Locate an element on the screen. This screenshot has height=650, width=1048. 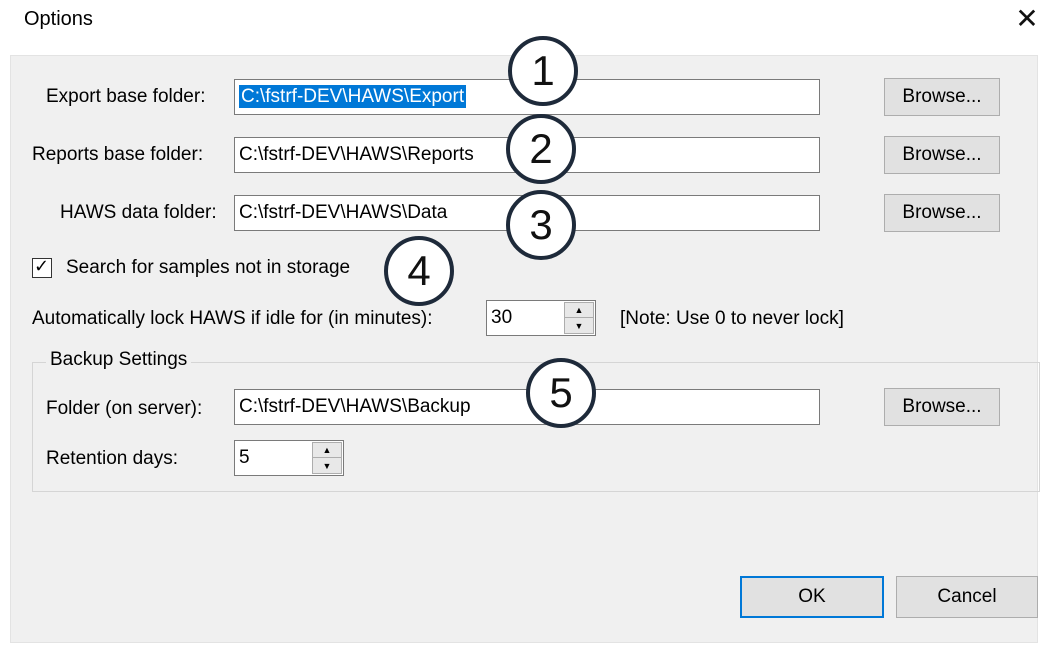
retention-days-spinner: ▲ ▼ is located at coordinates (327, 458).